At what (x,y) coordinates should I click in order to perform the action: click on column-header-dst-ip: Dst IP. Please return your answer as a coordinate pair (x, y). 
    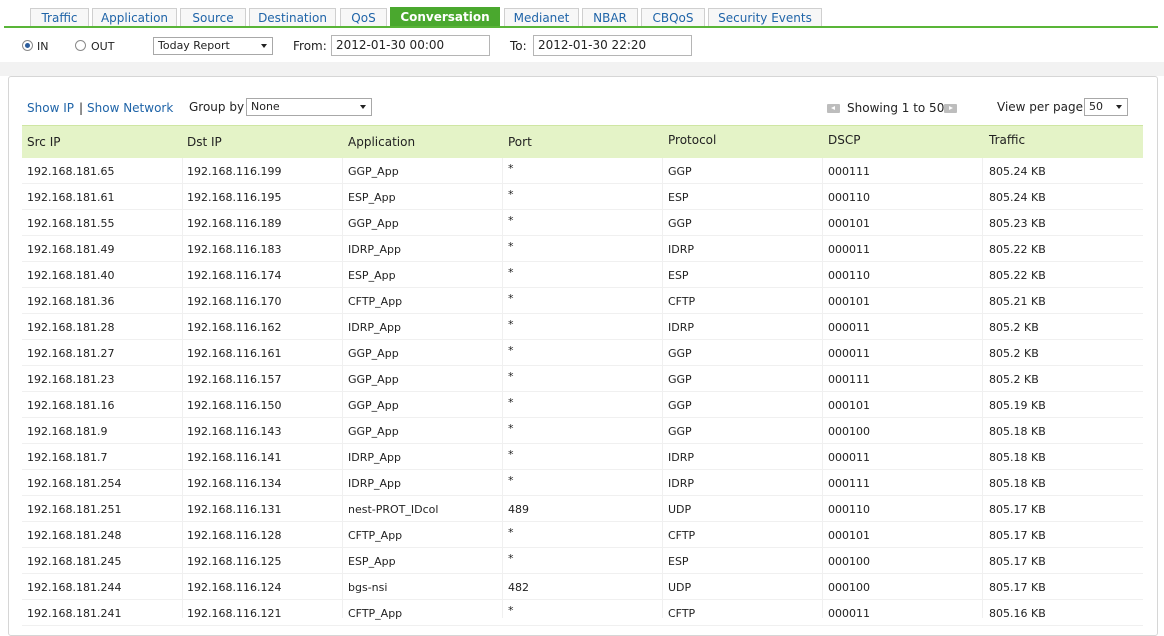
    Looking at the image, I should click on (204, 142).